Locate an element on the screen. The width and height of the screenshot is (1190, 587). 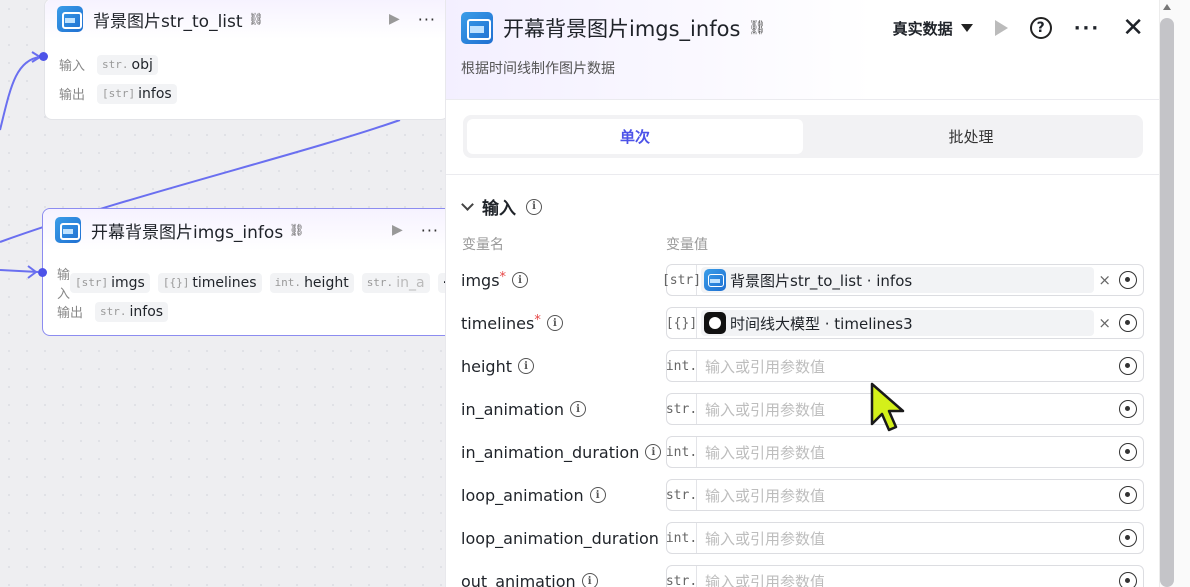
edge-to-node1 is located at coordinates (20, 93).